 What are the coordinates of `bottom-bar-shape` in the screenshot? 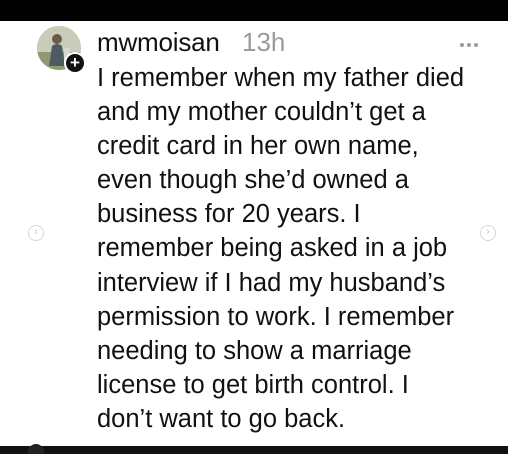 It's located at (36, 449).